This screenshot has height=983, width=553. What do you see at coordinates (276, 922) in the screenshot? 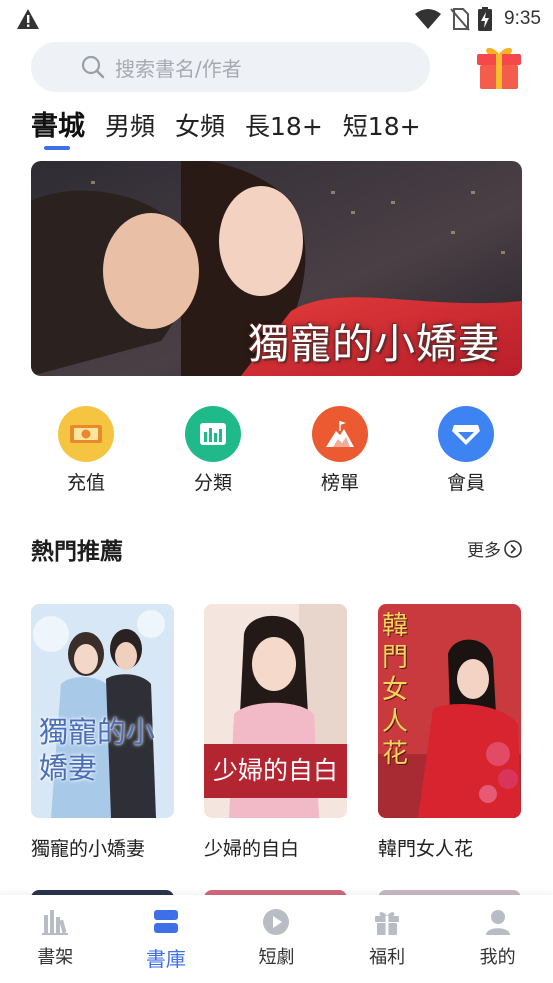
I see `play-icon` at bounding box center [276, 922].